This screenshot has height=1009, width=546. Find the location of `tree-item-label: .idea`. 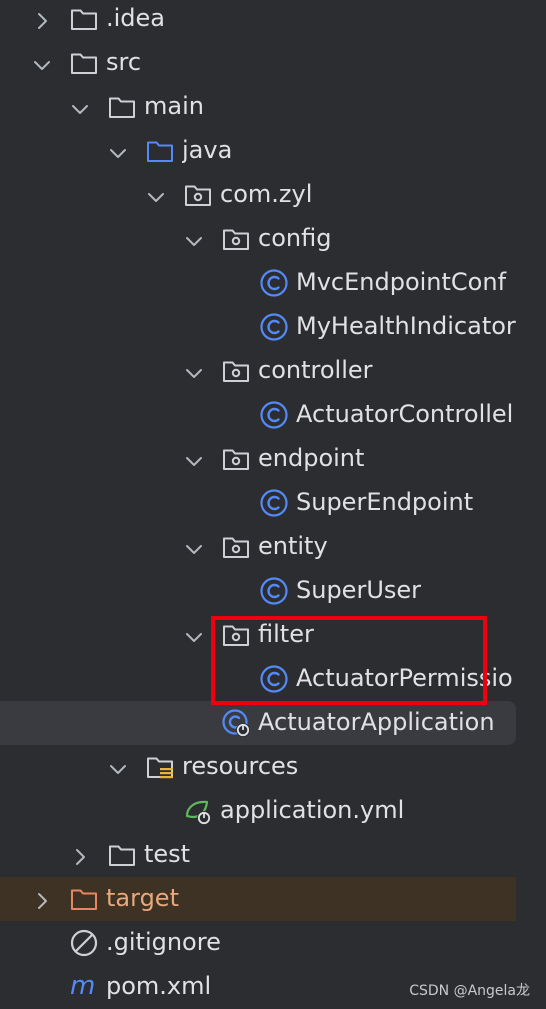

tree-item-label: .idea is located at coordinates (136, 18).